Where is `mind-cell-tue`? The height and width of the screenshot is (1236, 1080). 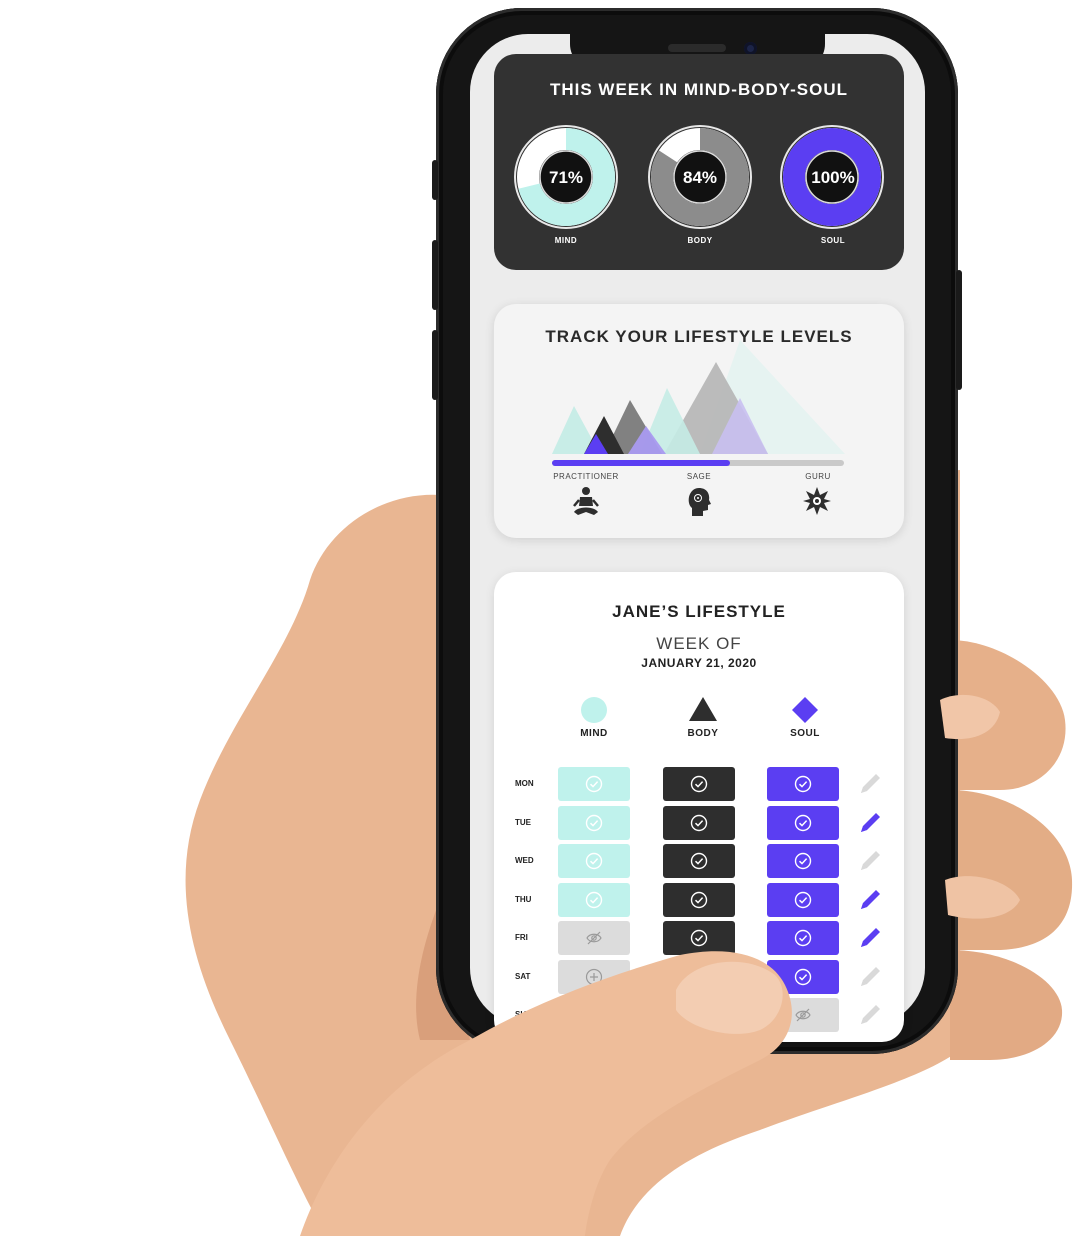 mind-cell-tue is located at coordinates (594, 822).